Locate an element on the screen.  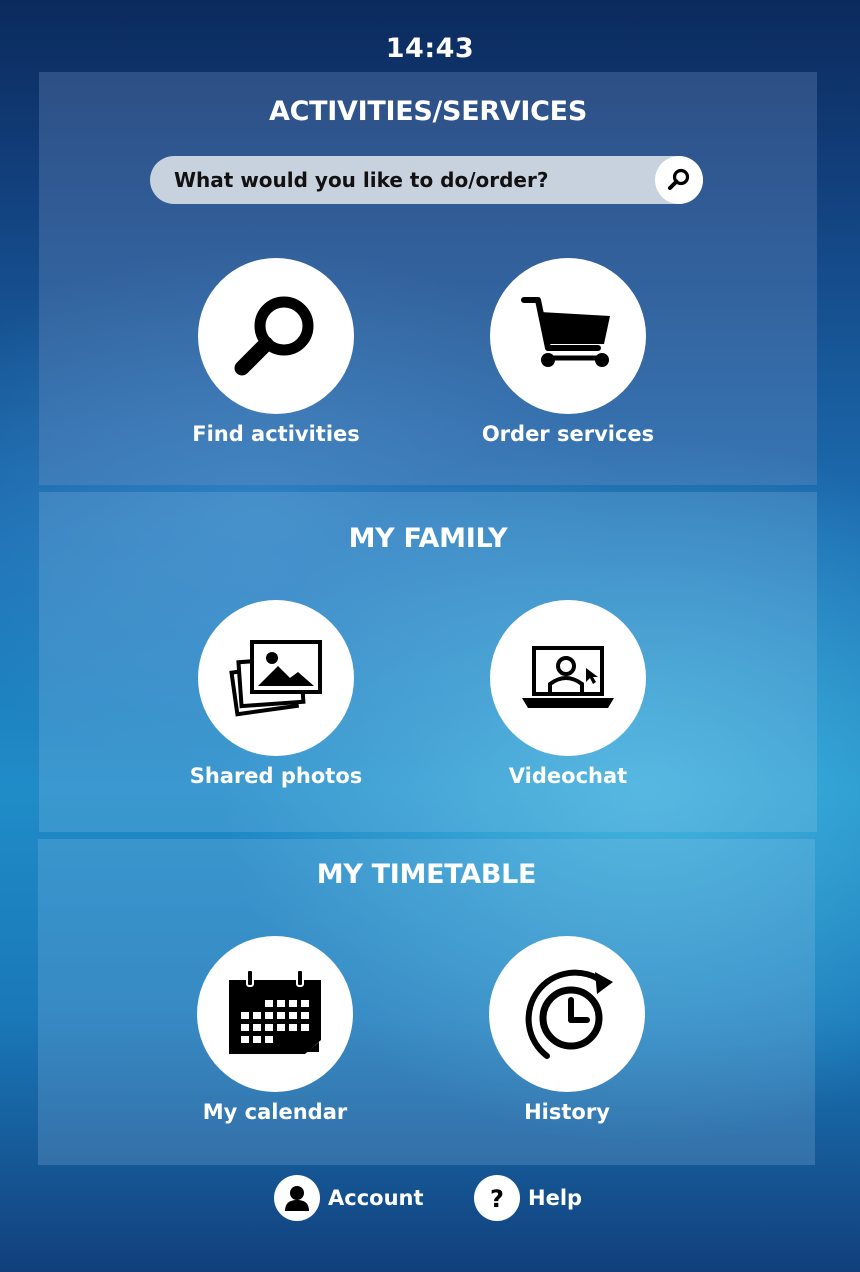
search-icon is located at coordinates (679, 179).